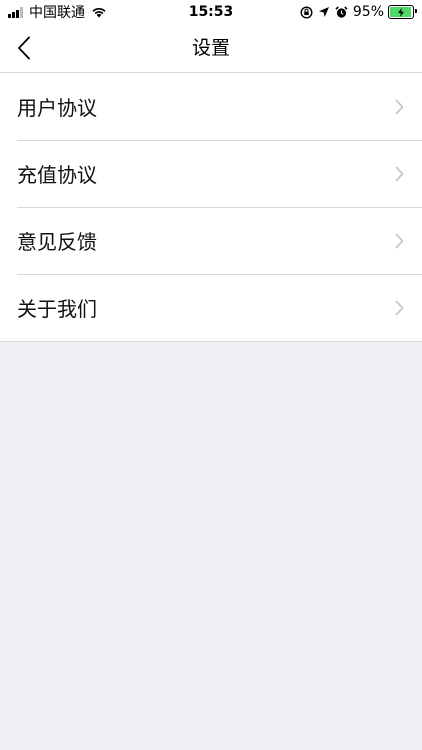 Image resolution: width=422 pixels, height=750 pixels. I want to click on settings-item-label: 充值协议, so click(57, 175).